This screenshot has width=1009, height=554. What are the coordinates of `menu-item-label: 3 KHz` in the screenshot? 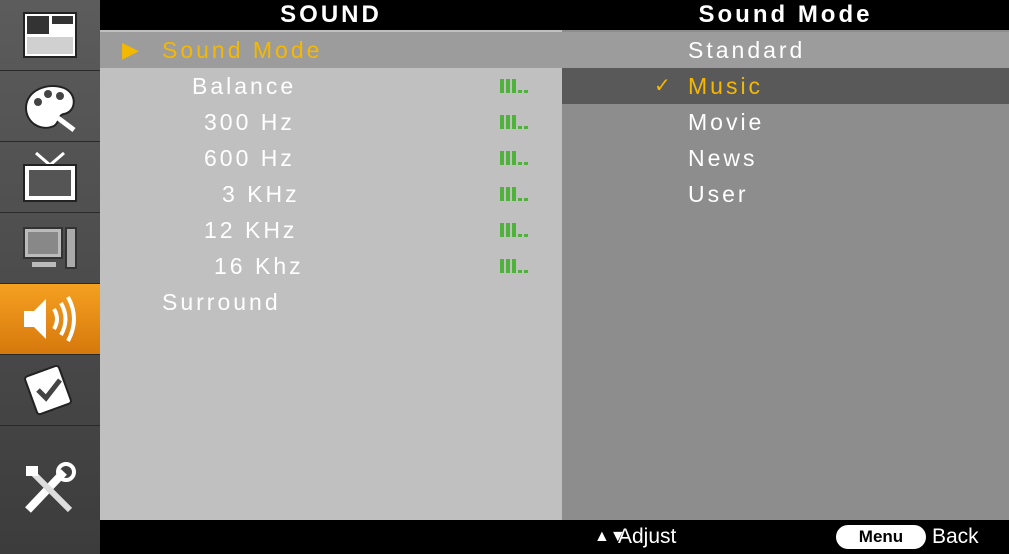 It's located at (261, 194).